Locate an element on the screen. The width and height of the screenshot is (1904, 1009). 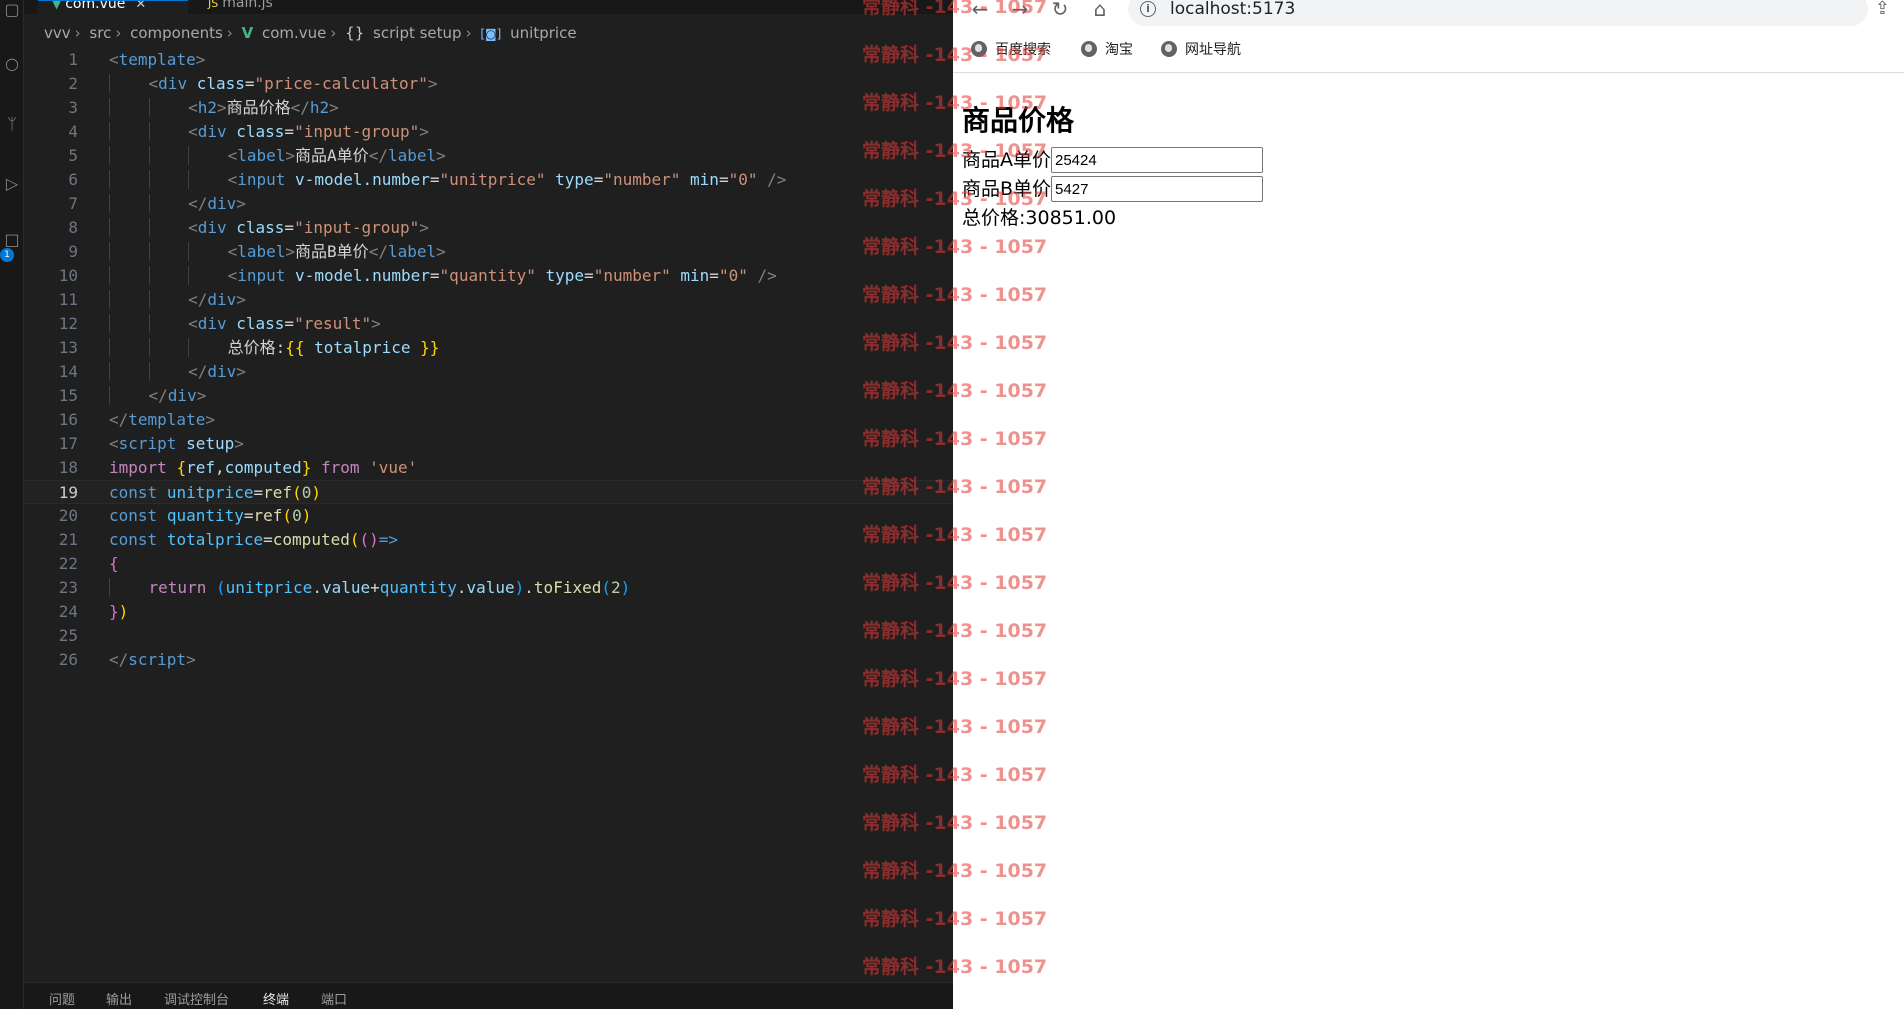
total-price-value: 30851.00 is located at coordinates (1071, 218).